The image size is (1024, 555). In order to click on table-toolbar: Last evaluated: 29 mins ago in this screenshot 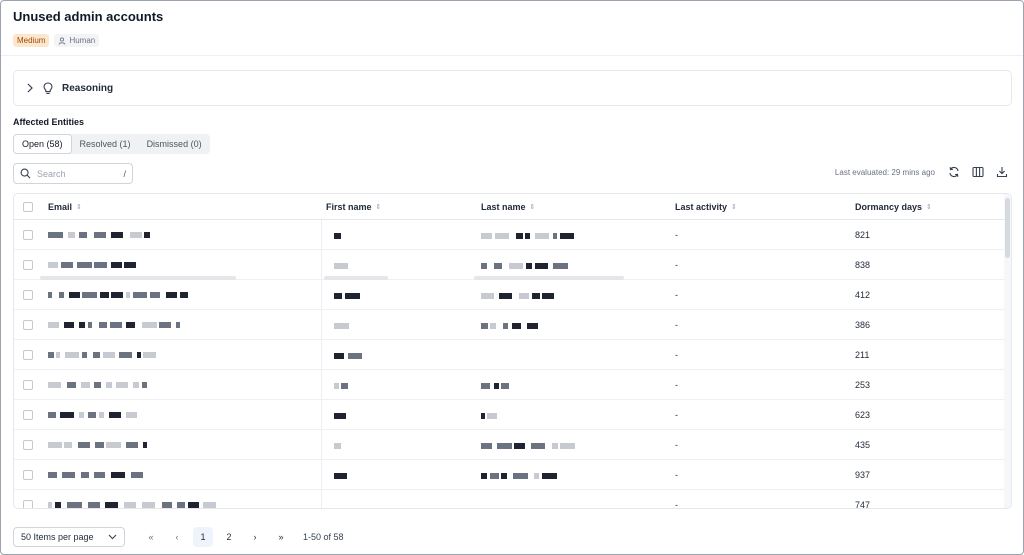, I will do `click(922, 172)`.